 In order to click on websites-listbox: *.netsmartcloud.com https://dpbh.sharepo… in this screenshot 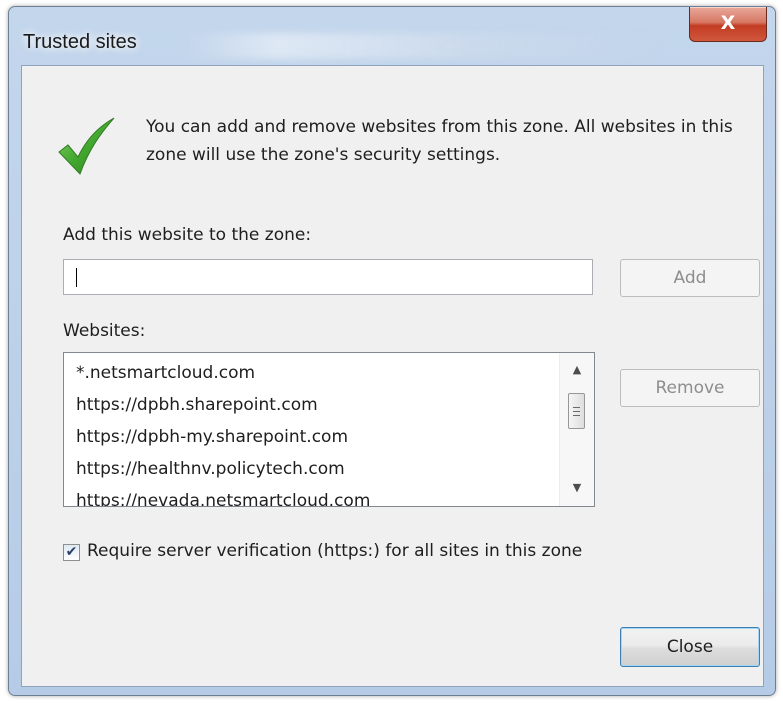, I will do `click(329, 429)`.